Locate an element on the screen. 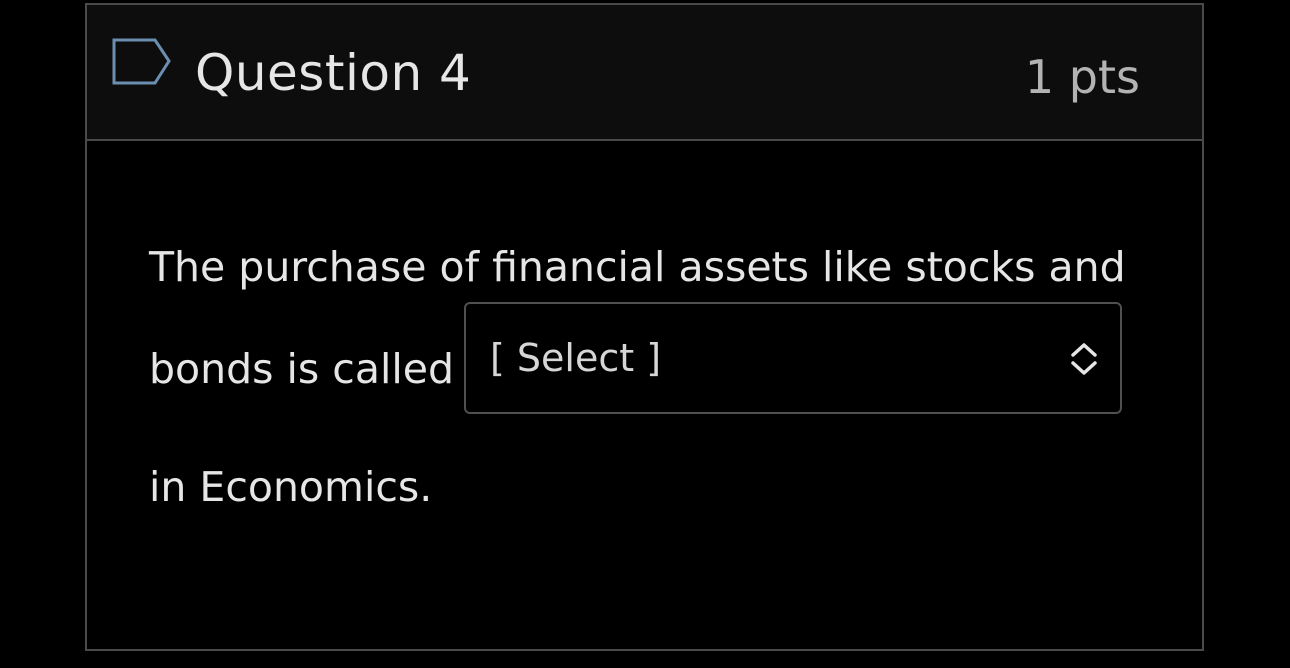 Image resolution: width=1290 pixels, height=668 pixels. up-down-chevron-icon is located at coordinates (1084, 359).